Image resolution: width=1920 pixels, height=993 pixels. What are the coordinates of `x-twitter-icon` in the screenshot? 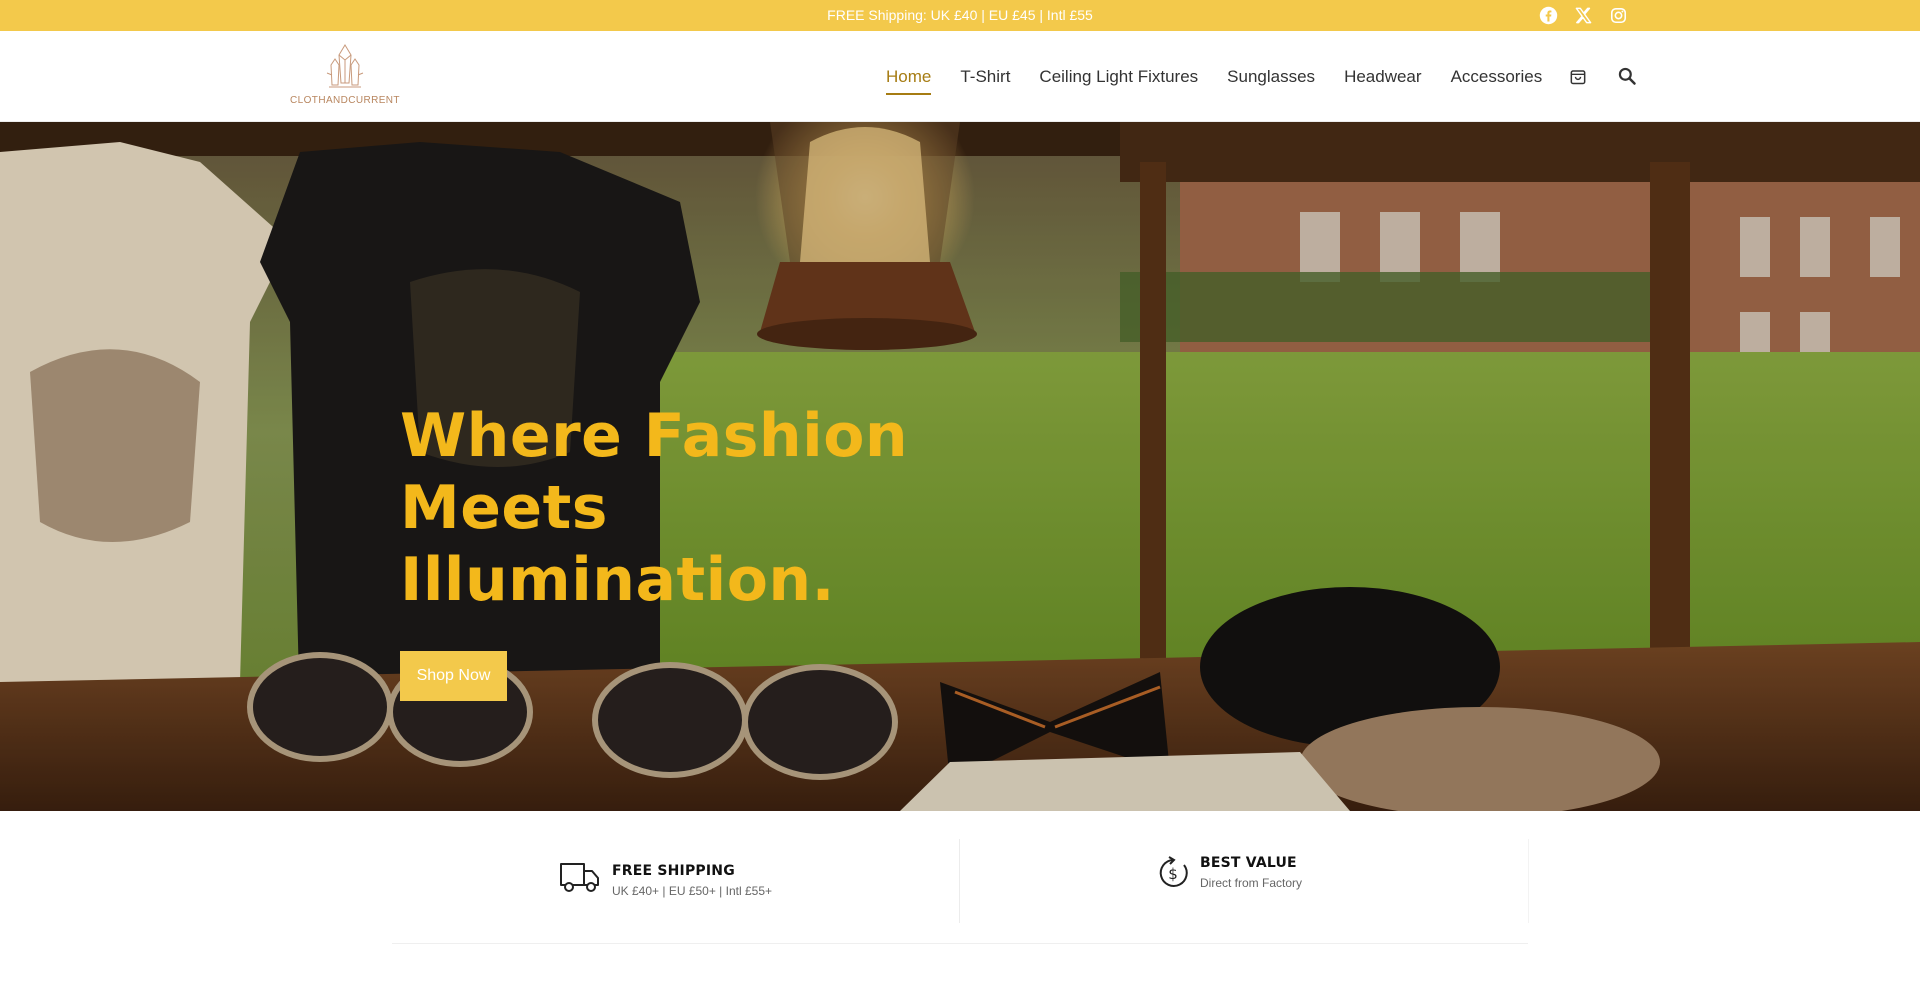 It's located at (1583, 15).